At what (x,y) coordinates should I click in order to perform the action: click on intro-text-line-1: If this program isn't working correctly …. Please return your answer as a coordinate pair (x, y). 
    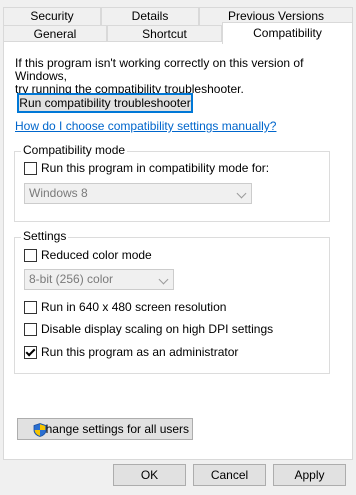
    Looking at the image, I should click on (159, 69).